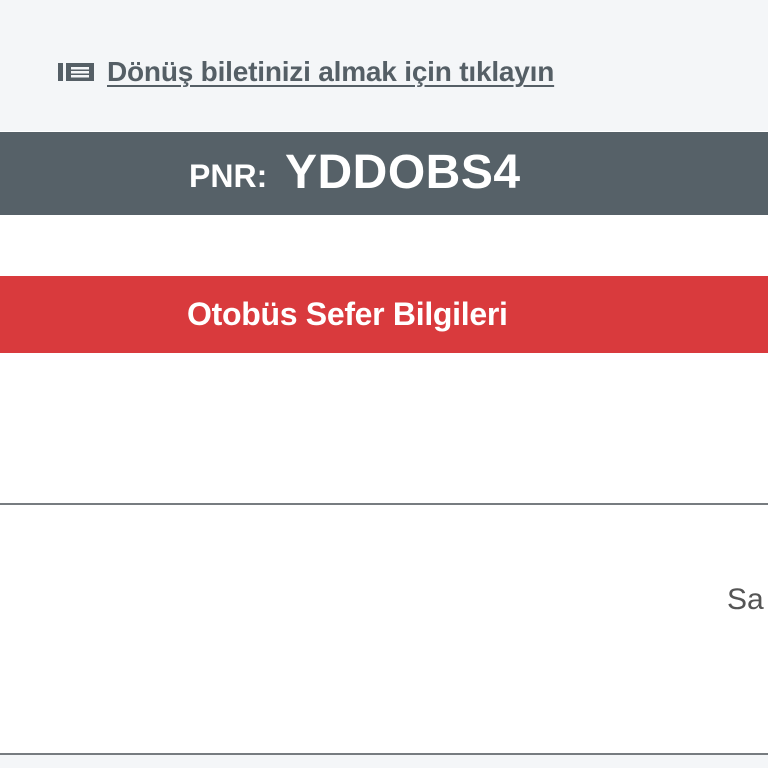  What do you see at coordinates (745, 599) in the screenshot?
I see `truncated-text: Sa` at bounding box center [745, 599].